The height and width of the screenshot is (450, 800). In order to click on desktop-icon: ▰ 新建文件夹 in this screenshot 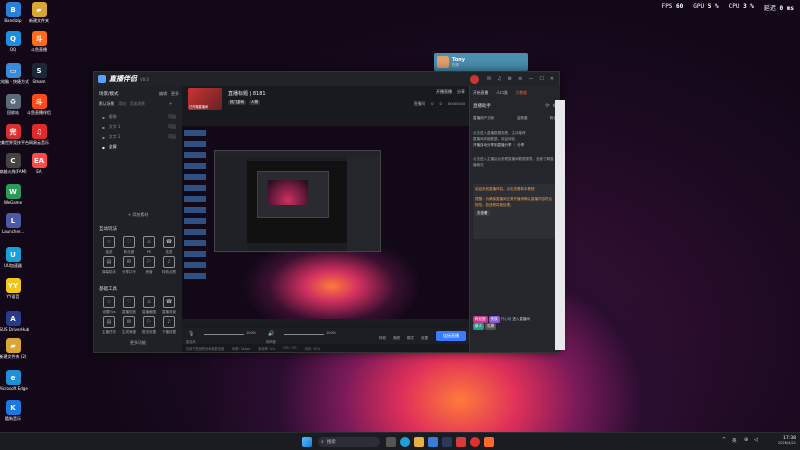, I will do `click(39, 12)`.